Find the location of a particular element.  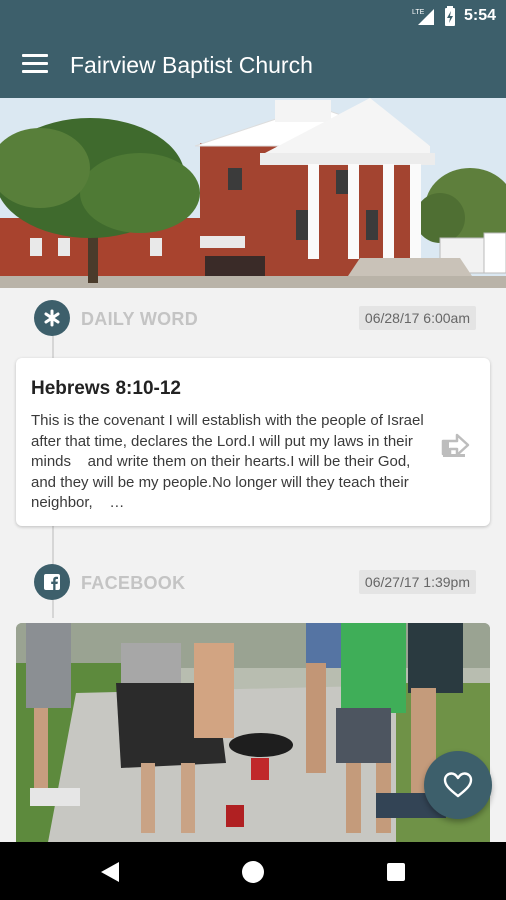

app-bar: Fairview Baptist Church is located at coordinates (253, 65).